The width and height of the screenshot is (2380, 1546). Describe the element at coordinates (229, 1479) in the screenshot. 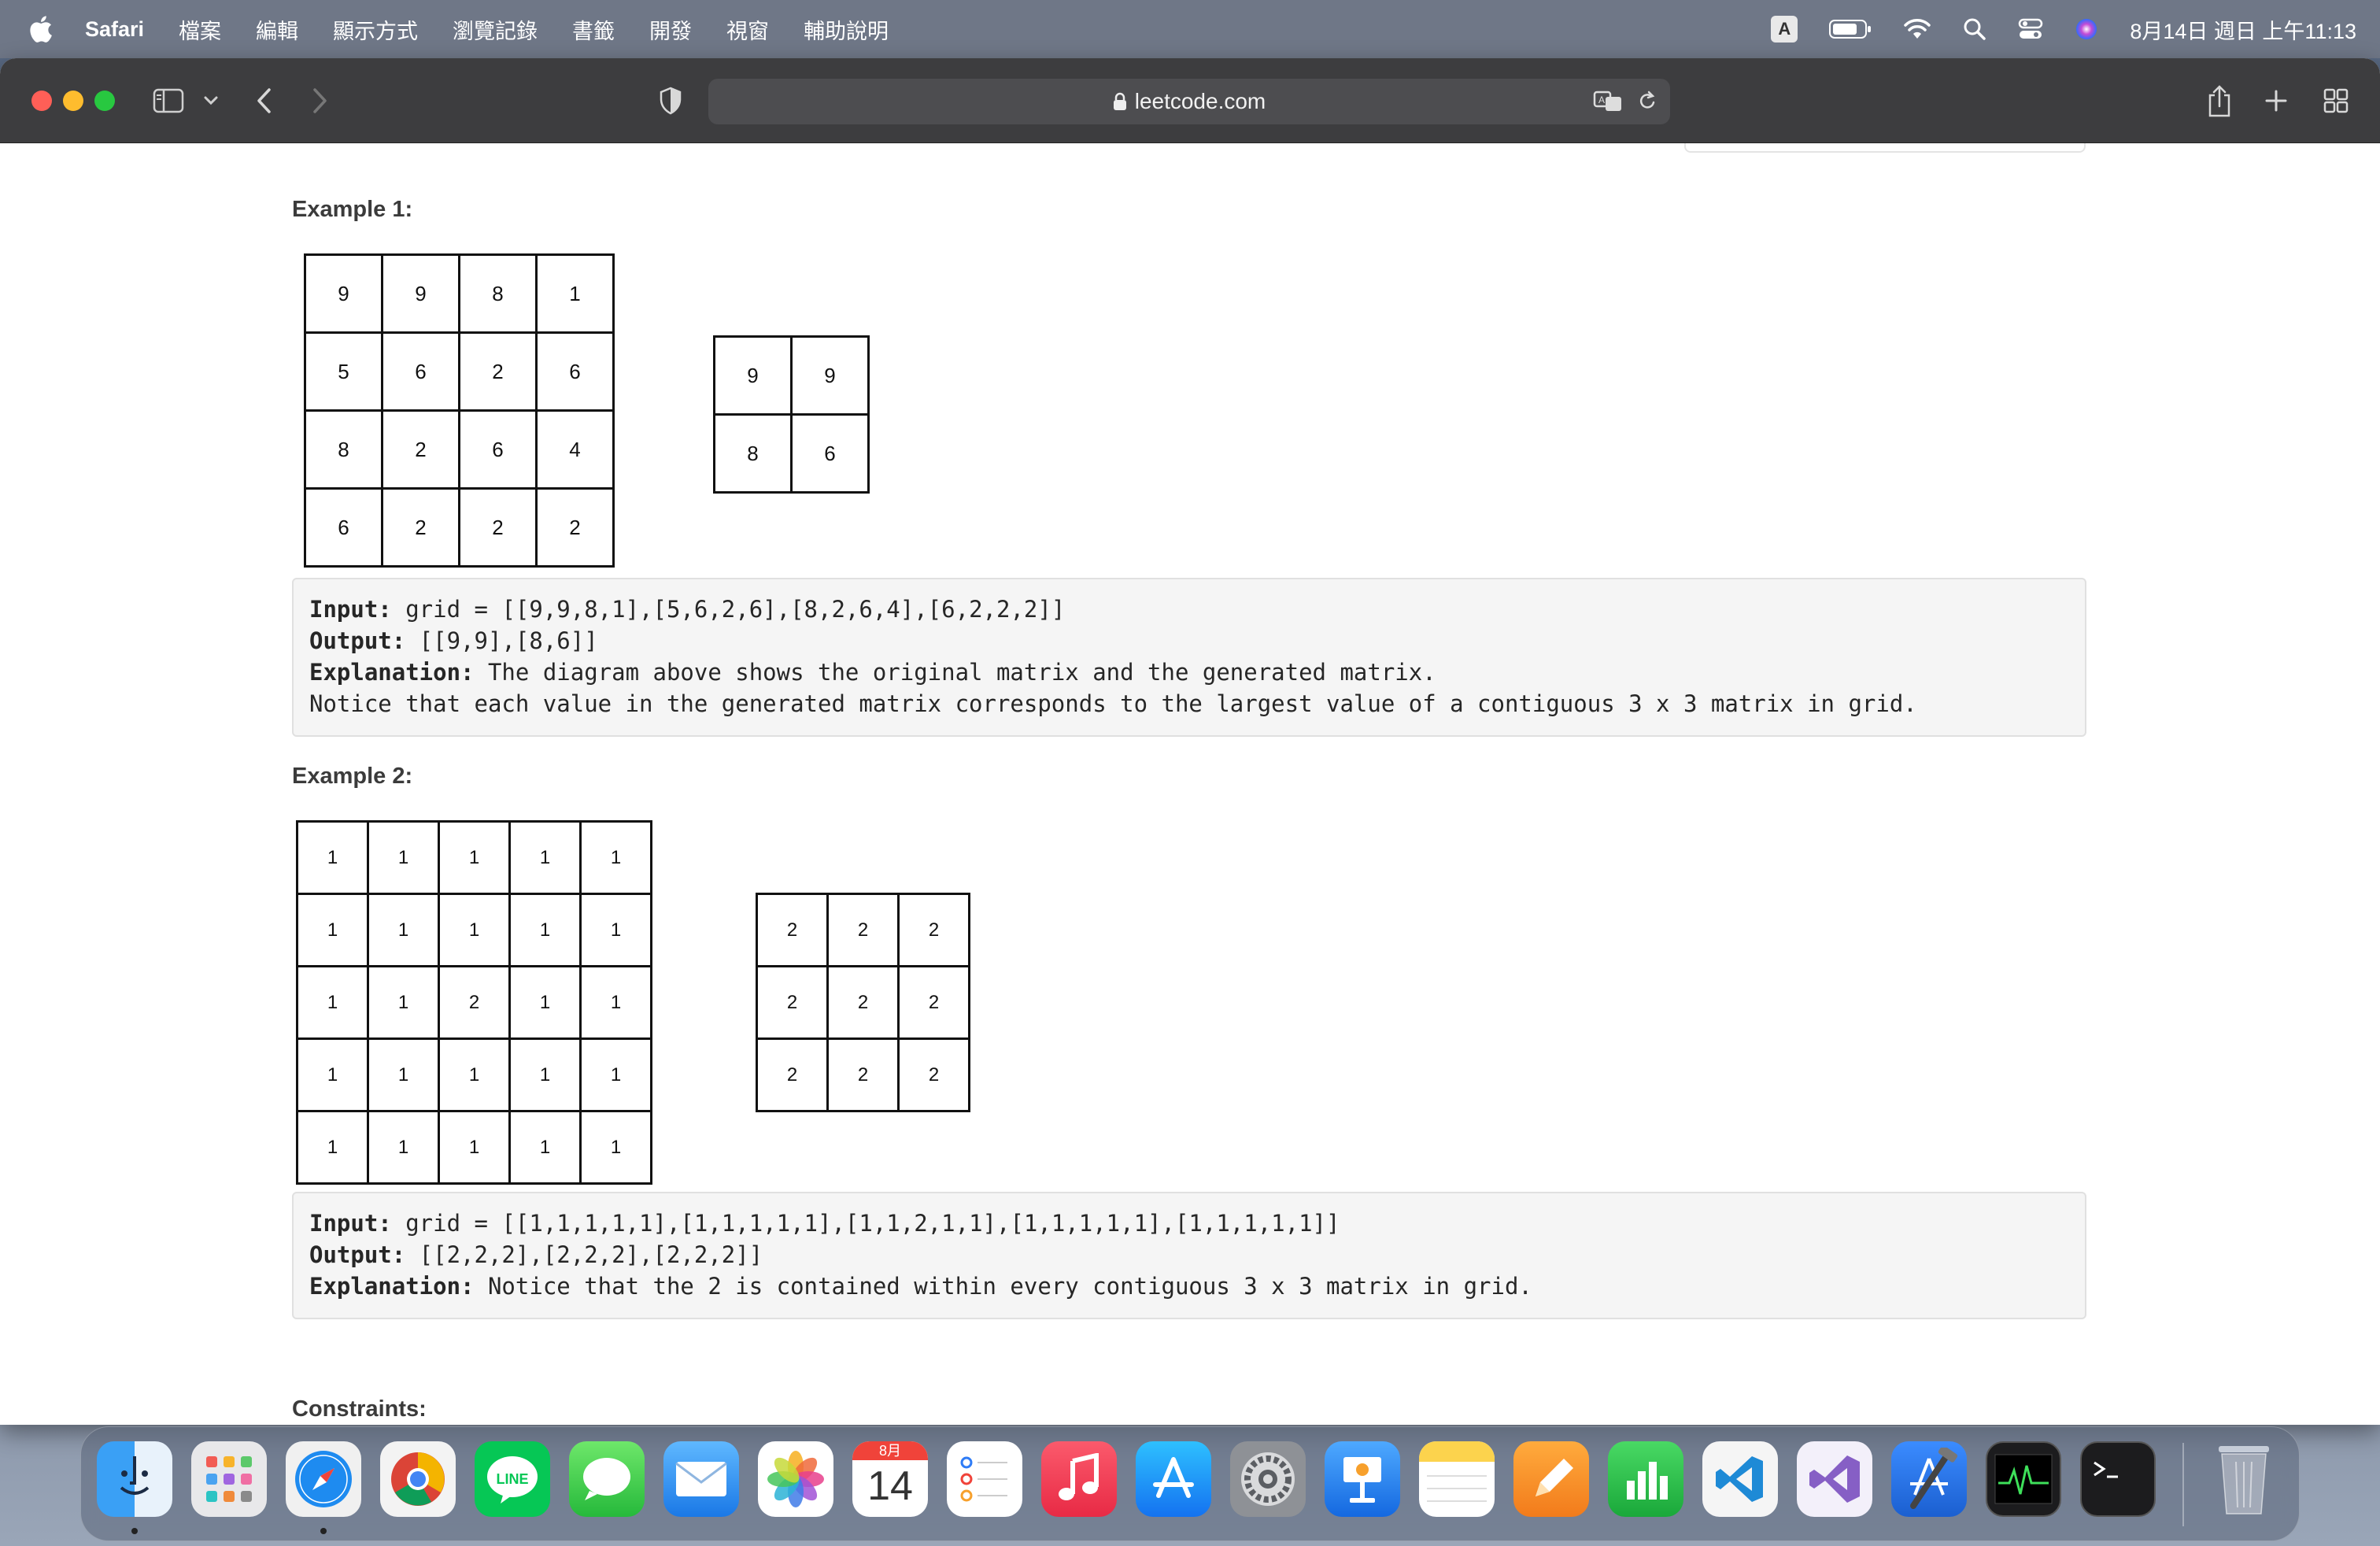

I see `launchpad-icon` at that location.